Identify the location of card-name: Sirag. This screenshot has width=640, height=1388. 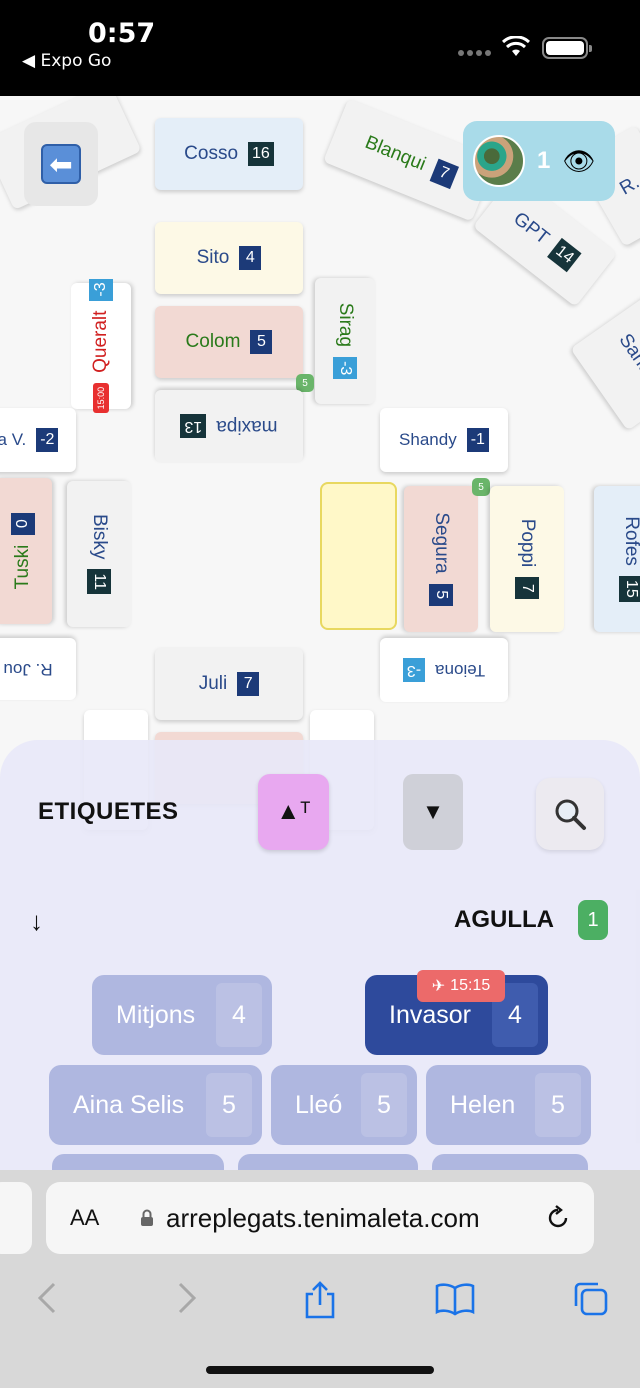
(345, 325).